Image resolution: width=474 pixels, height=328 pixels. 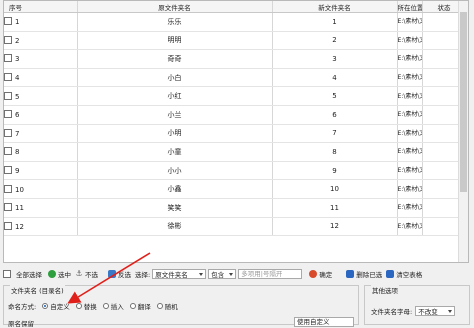 What do you see at coordinates (235, 78) in the screenshot?
I see `table-row: 4小白4E:\素材\文件夹\` at bounding box center [235, 78].